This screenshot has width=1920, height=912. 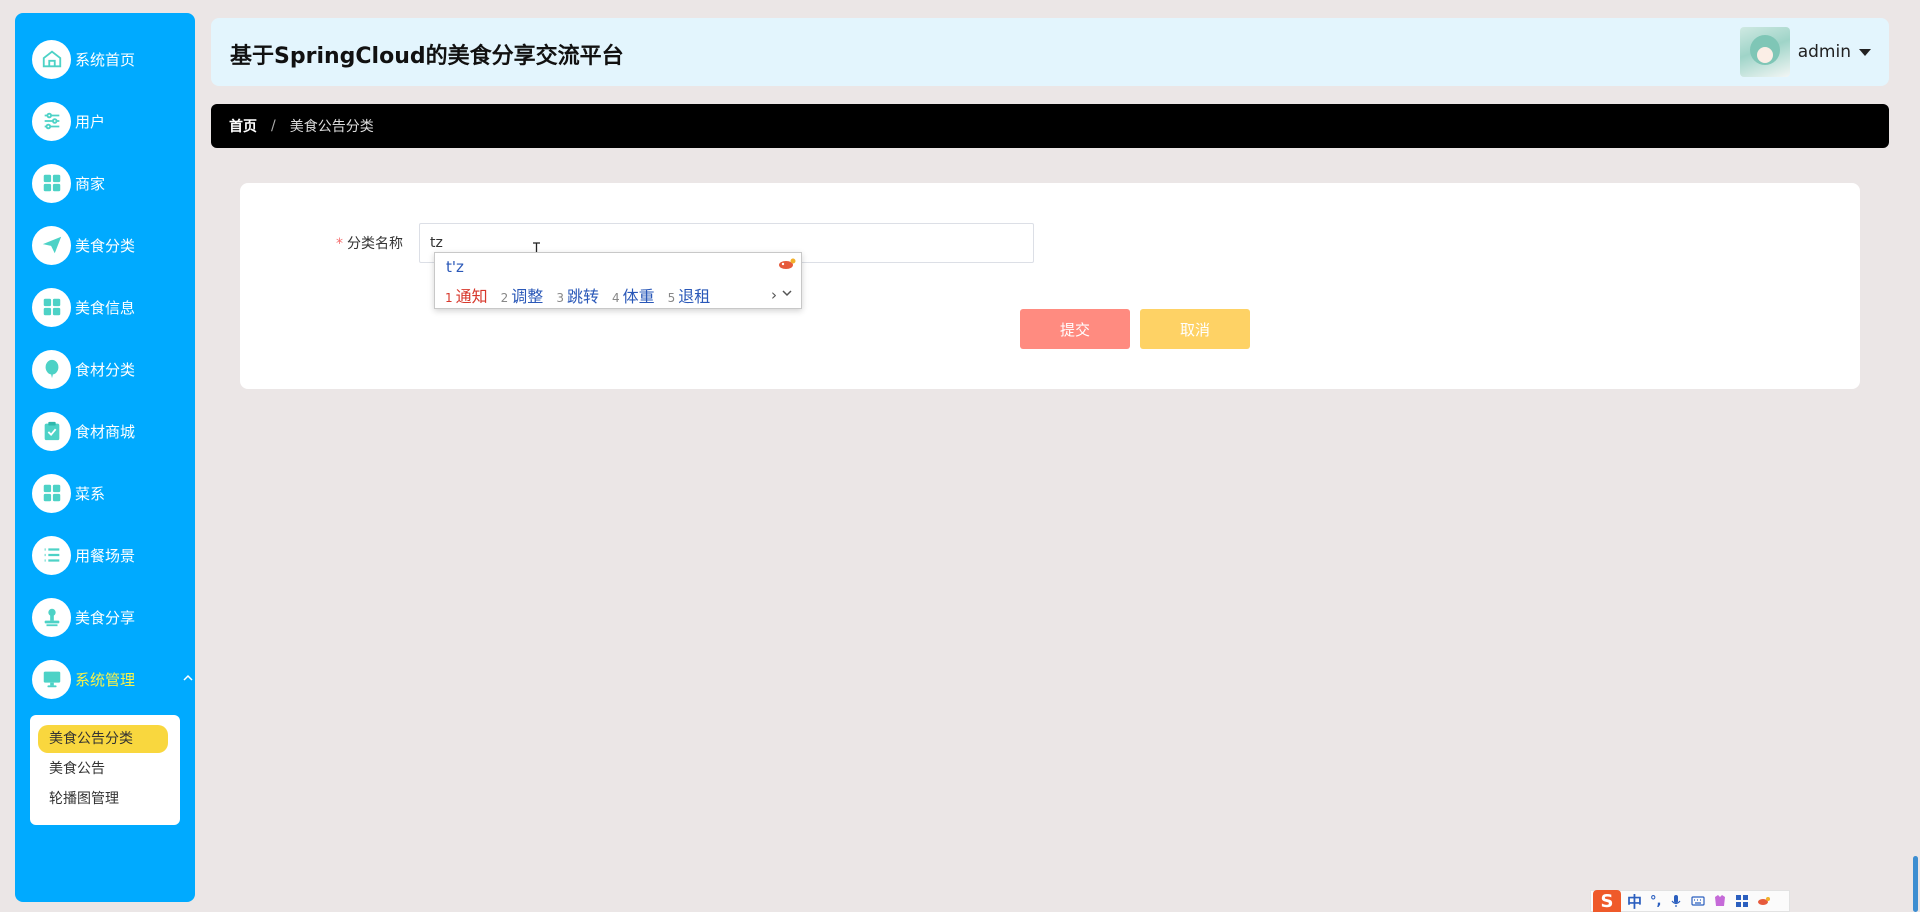 What do you see at coordinates (1865, 52) in the screenshot?
I see `caret-down-icon` at bounding box center [1865, 52].